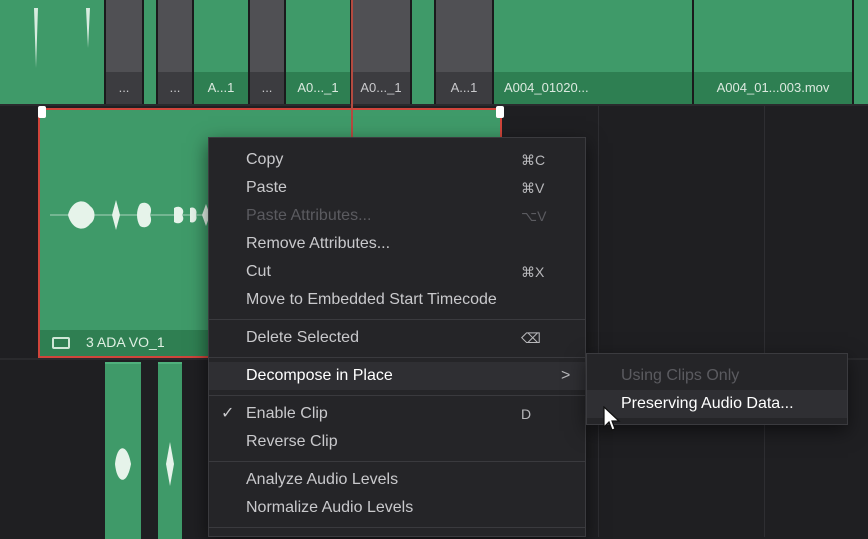  Describe the element at coordinates (287, 413) in the screenshot. I see `menu-item-label: Enable Clip` at that location.